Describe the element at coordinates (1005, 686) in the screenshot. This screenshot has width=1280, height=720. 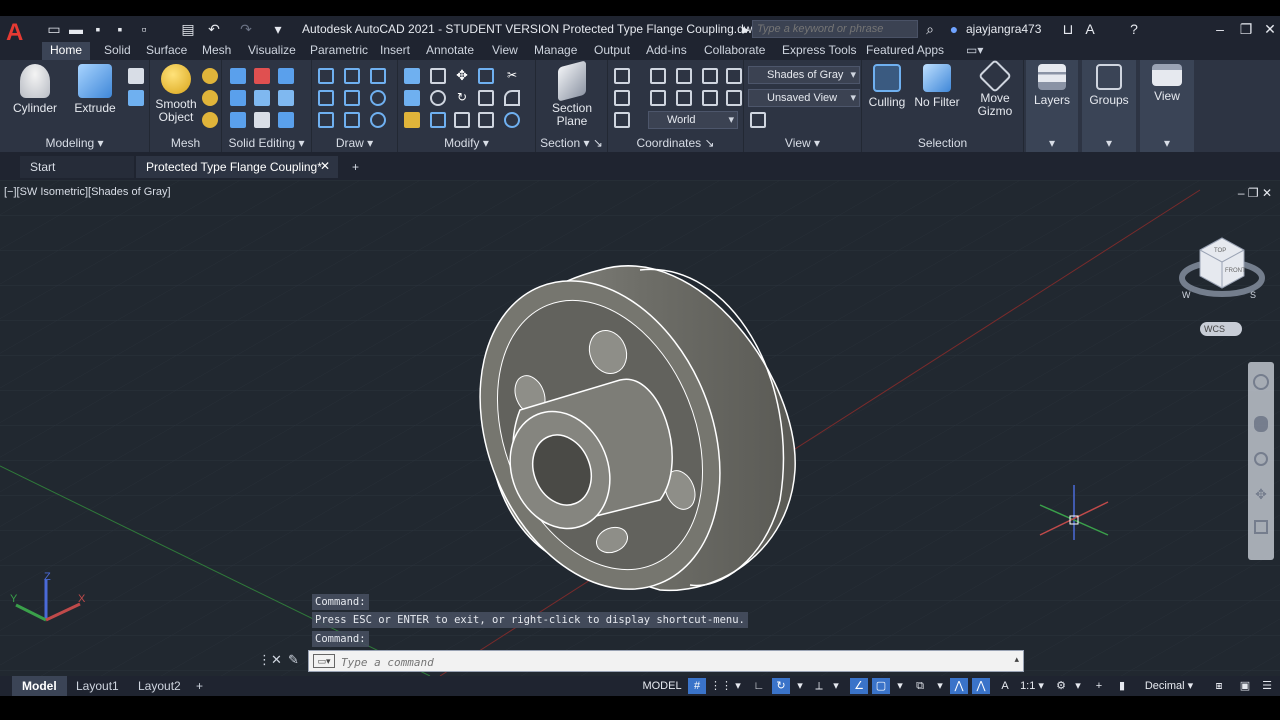
I see `annotation-scale-icon: A` at that location.